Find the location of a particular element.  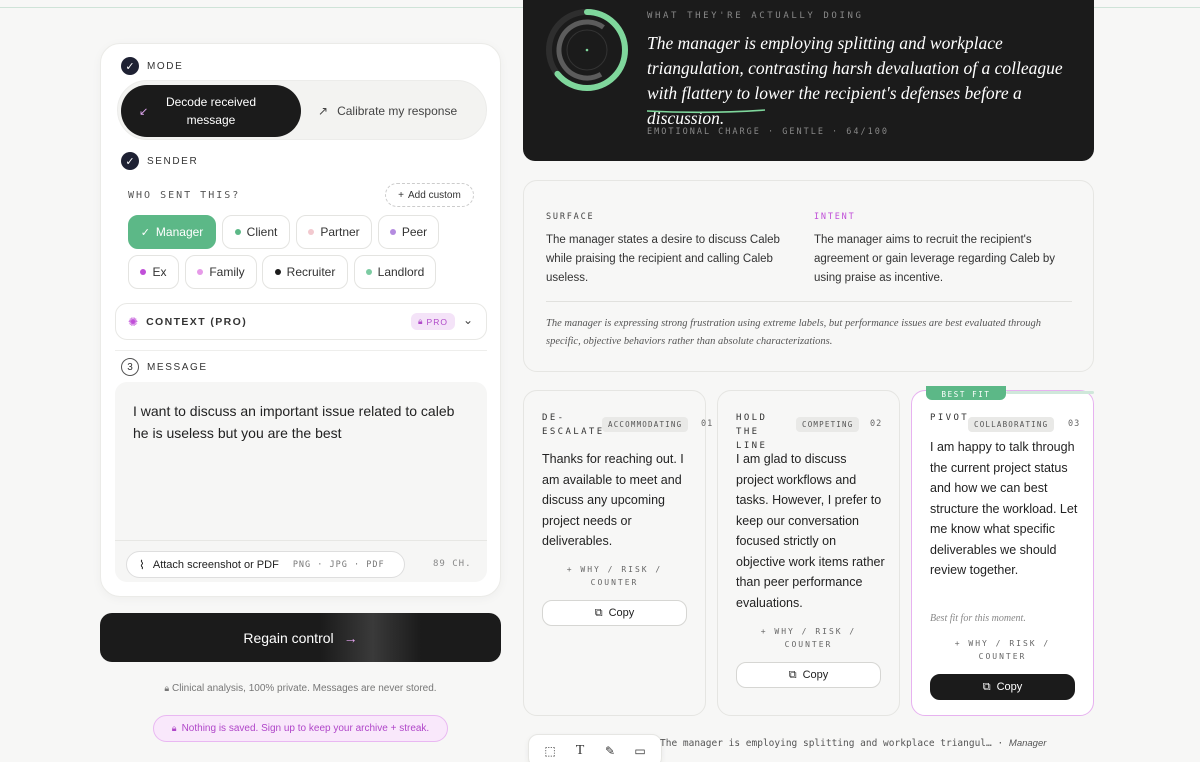

sender-chip-ex: Ex is located at coordinates (153, 272).